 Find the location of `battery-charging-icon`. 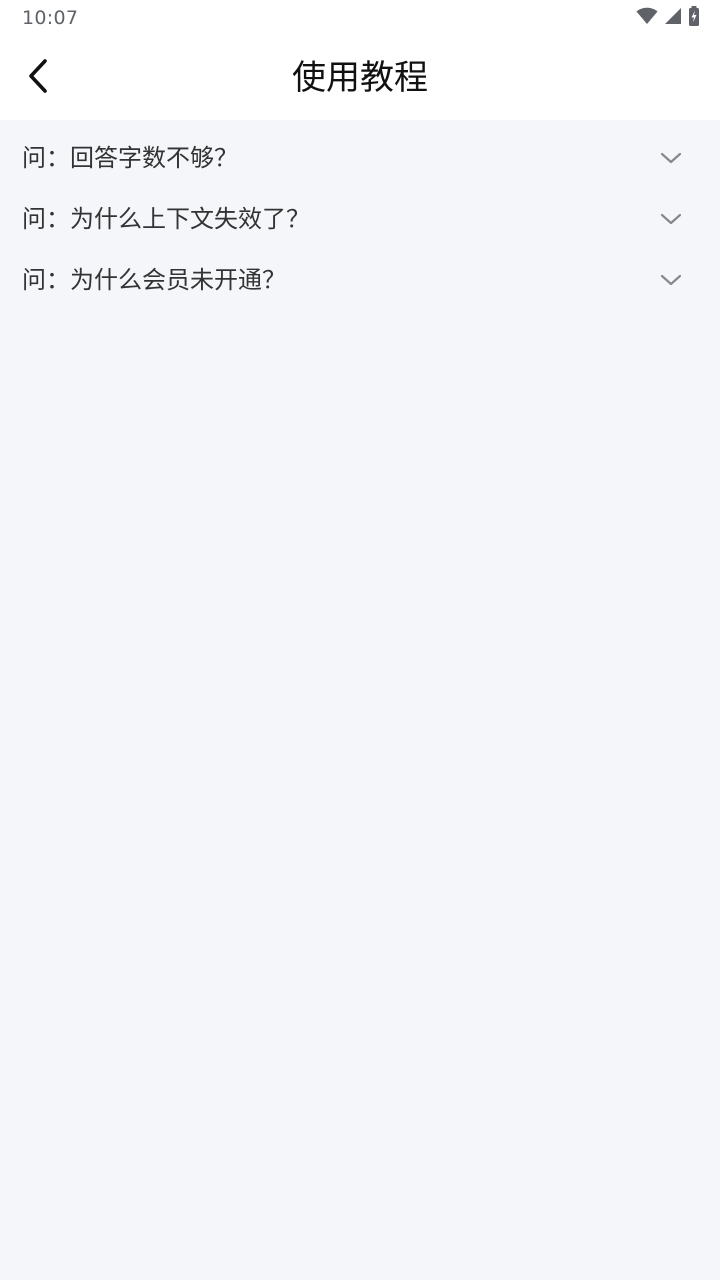

battery-charging-icon is located at coordinates (694, 18).